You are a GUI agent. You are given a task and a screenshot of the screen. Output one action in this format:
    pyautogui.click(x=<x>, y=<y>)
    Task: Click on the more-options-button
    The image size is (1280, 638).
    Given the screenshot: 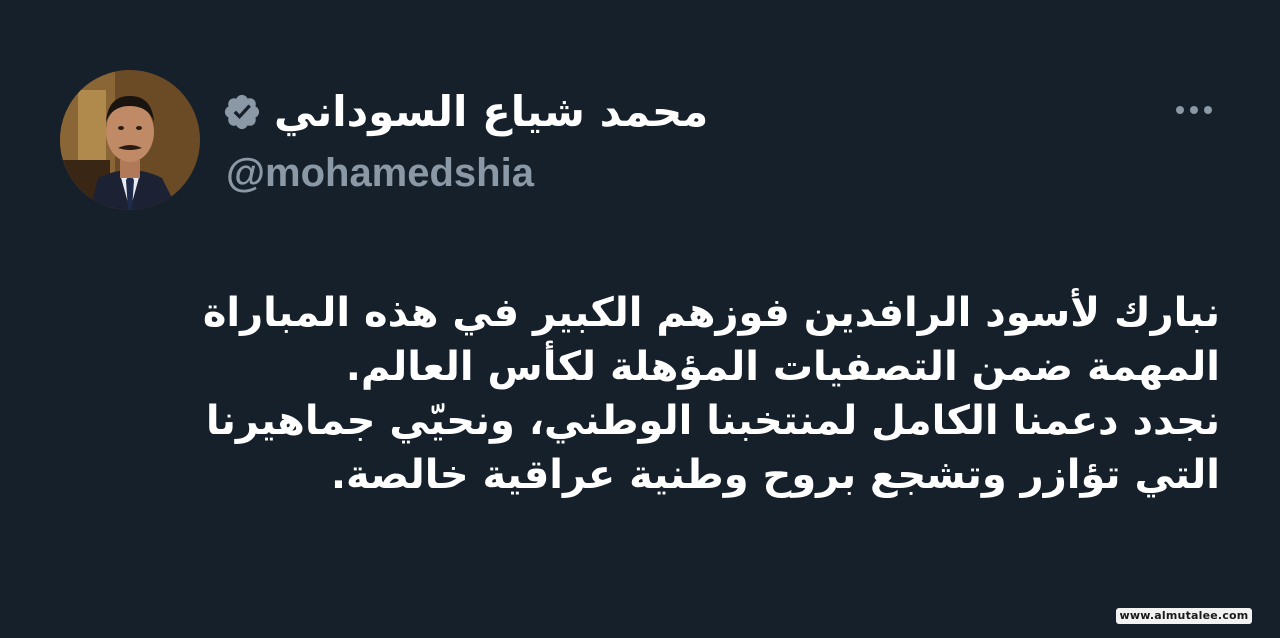 What is the action you would take?
    pyautogui.click(x=1194, y=110)
    